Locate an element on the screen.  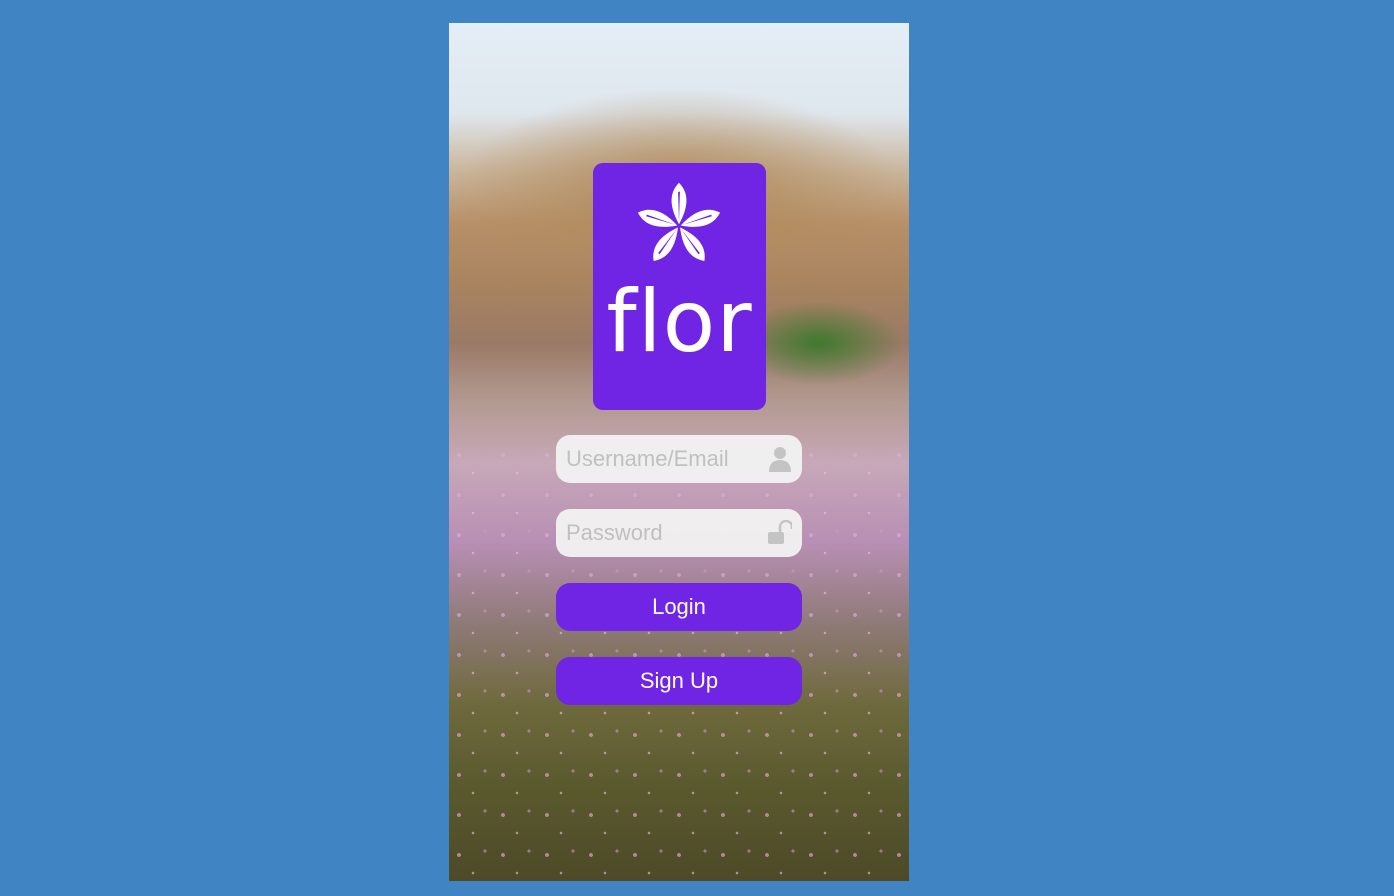
app-name: flor is located at coordinates (679, 322).